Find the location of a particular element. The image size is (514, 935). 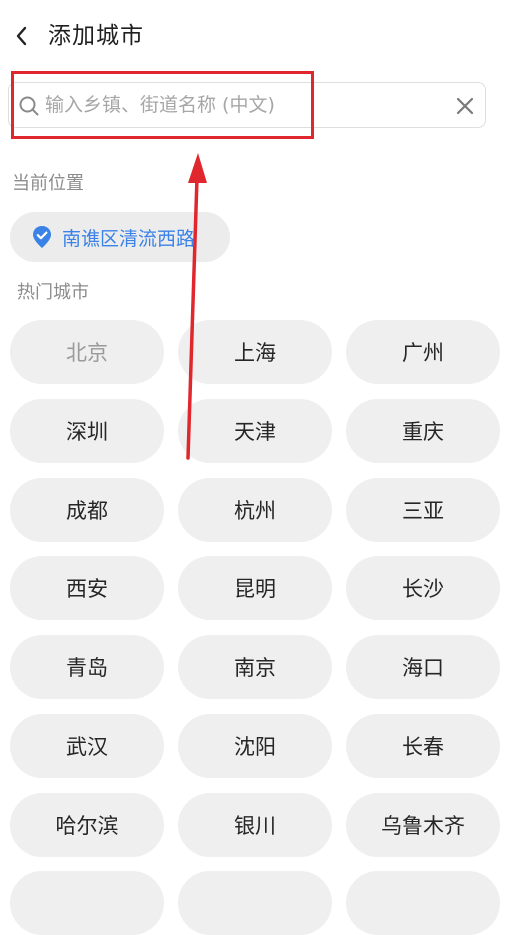

city-chip: 重庆 is located at coordinates (423, 431).